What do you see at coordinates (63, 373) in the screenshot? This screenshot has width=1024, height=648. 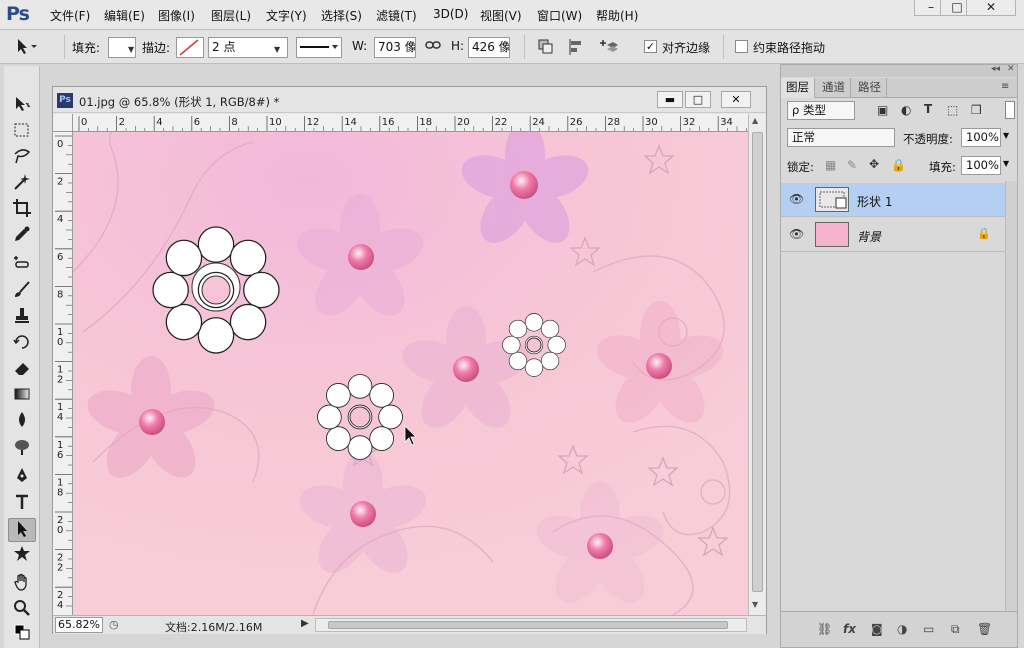 I see `vertical-ruler: 024681012141618202224` at bounding box center [63, 373].